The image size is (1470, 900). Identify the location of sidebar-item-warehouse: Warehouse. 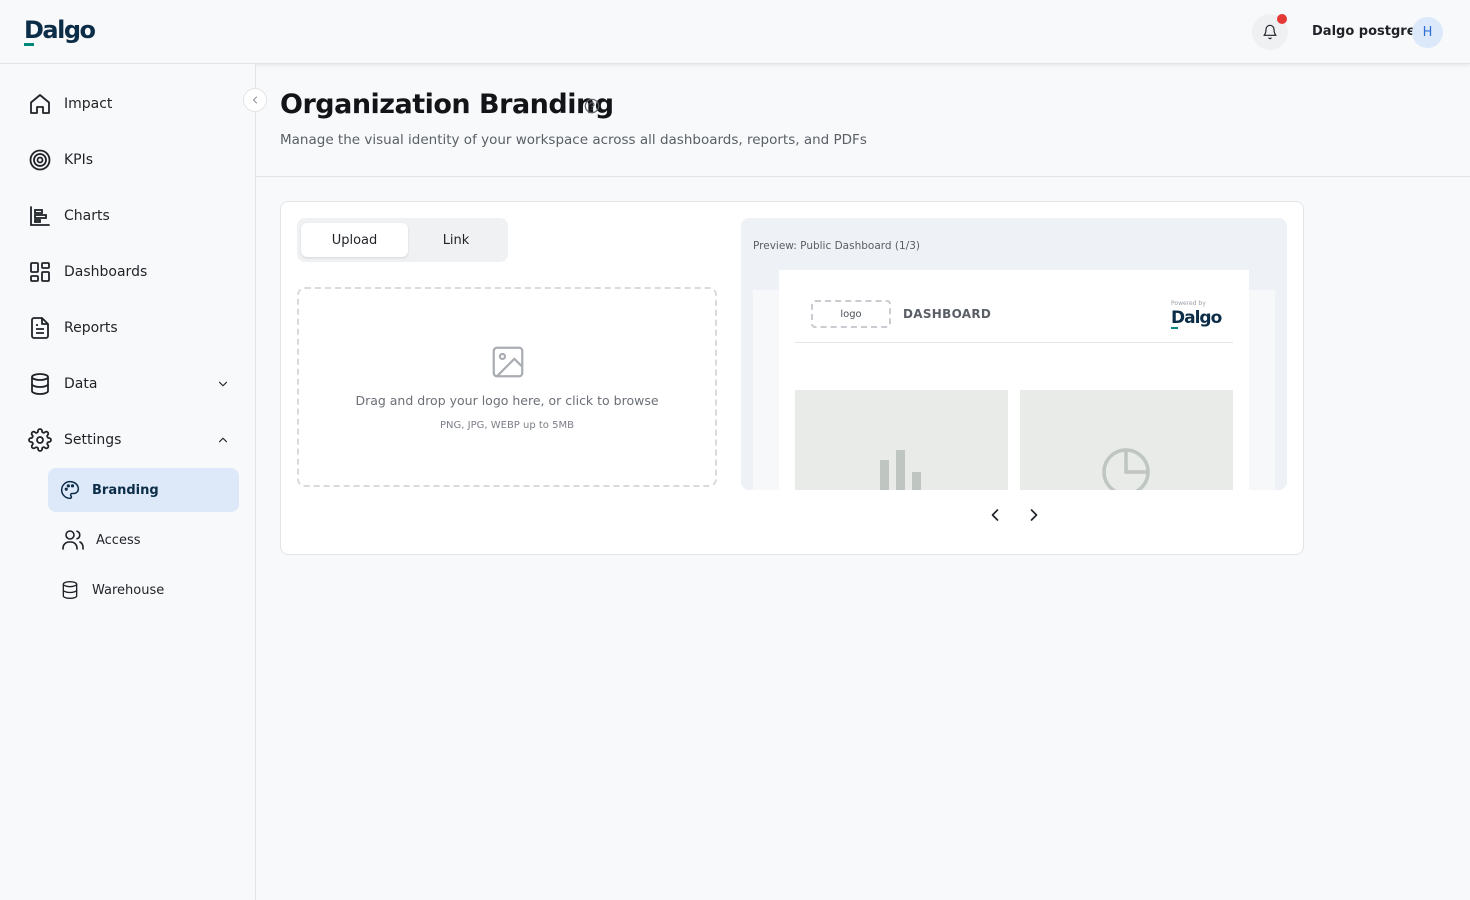
(143, 590).